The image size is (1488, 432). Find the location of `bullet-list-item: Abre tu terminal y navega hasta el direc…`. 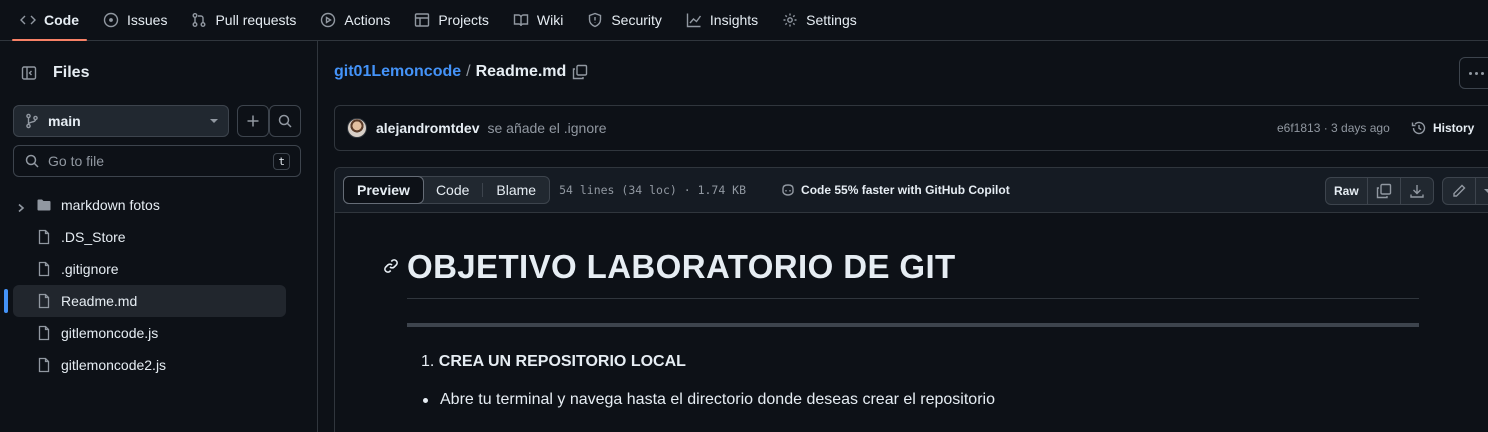

bullet-list-item: Abre tu terminal y navega hasta el direc… is located at coordinates (913, 400).